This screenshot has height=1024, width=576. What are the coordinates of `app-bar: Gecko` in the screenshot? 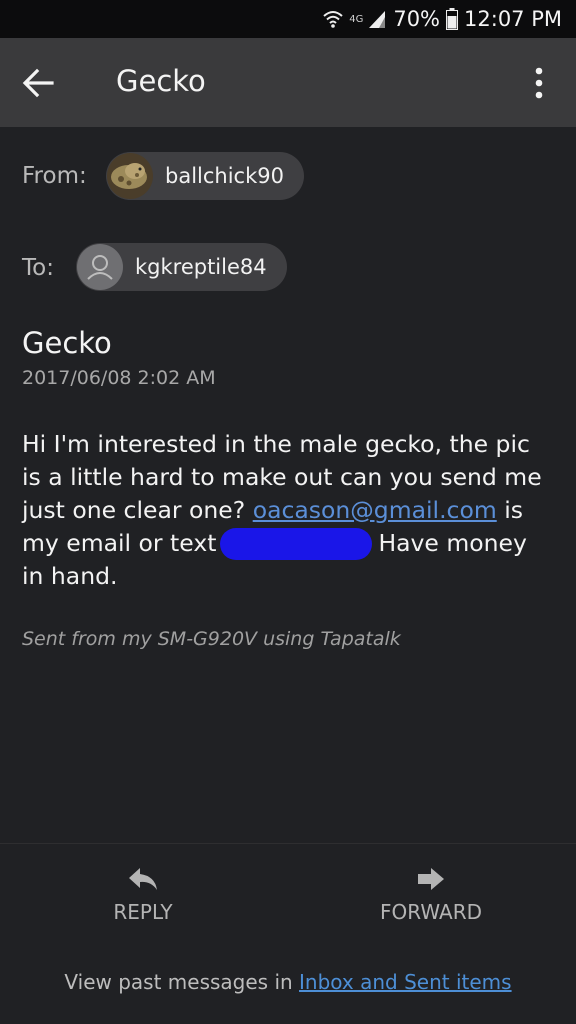 It's located at (288, 82).